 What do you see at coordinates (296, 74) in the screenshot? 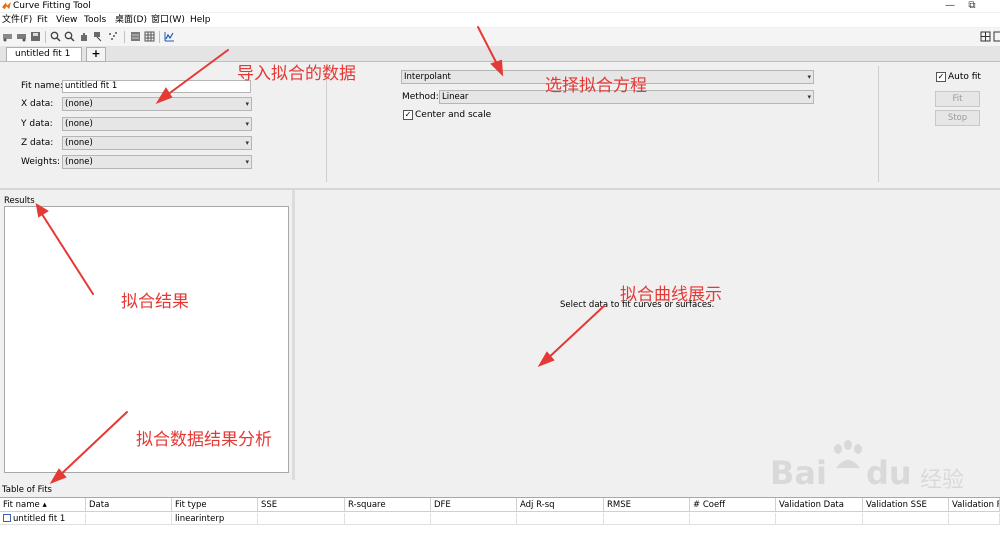
I see `annotation-import-data: 导入拟合的数据` at bounding box center [296, 74].